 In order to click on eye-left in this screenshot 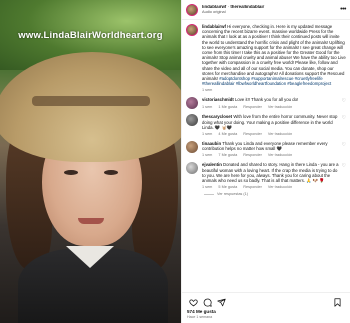, I will do `click(71, 172)`.